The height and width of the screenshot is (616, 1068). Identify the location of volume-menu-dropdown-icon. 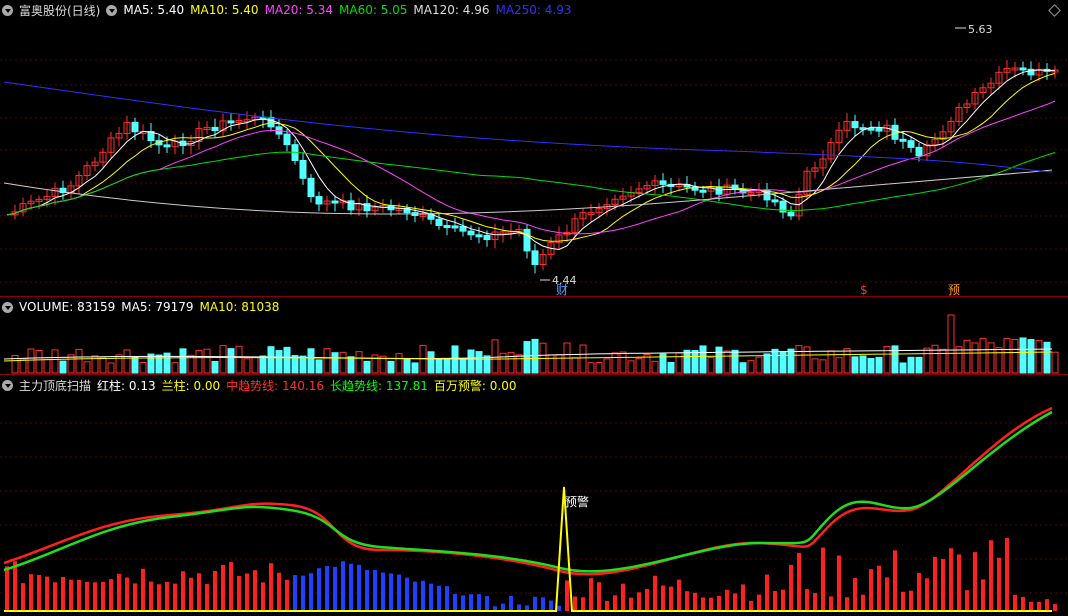
(7, 307).